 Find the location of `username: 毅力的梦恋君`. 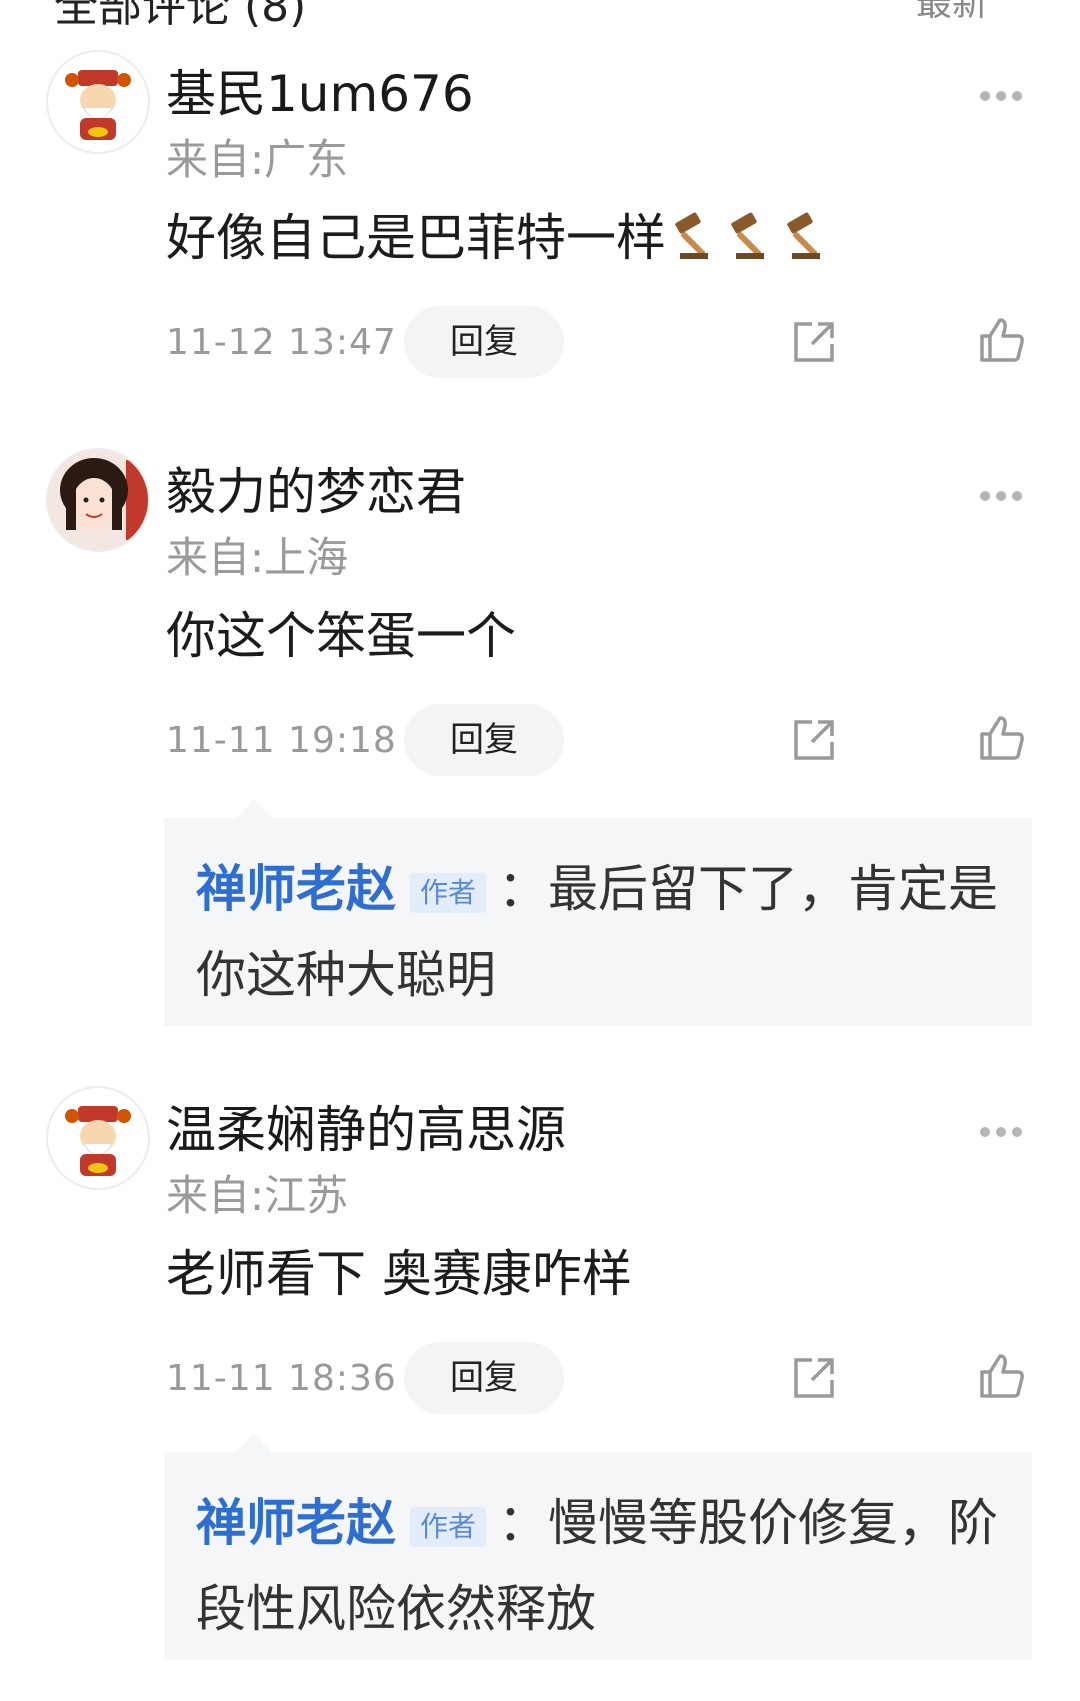

username: 毅力的梦恋君 is located at coordinates (316, 488).